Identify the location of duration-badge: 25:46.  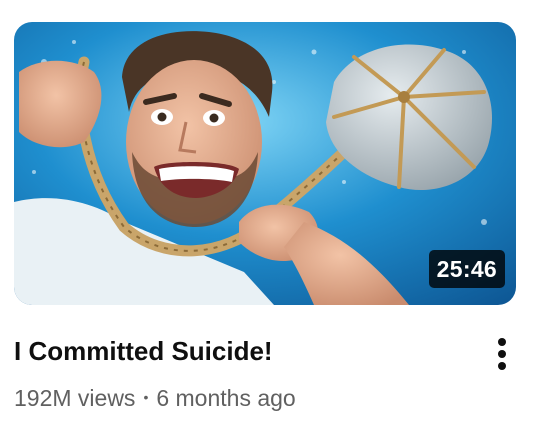
(466, 269).